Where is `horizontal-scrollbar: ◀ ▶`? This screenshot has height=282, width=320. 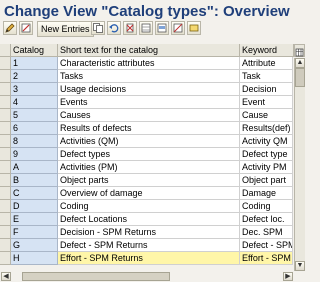 horizontal-scrollbar: ◀ ▶ is located at coordinates (152, 276).